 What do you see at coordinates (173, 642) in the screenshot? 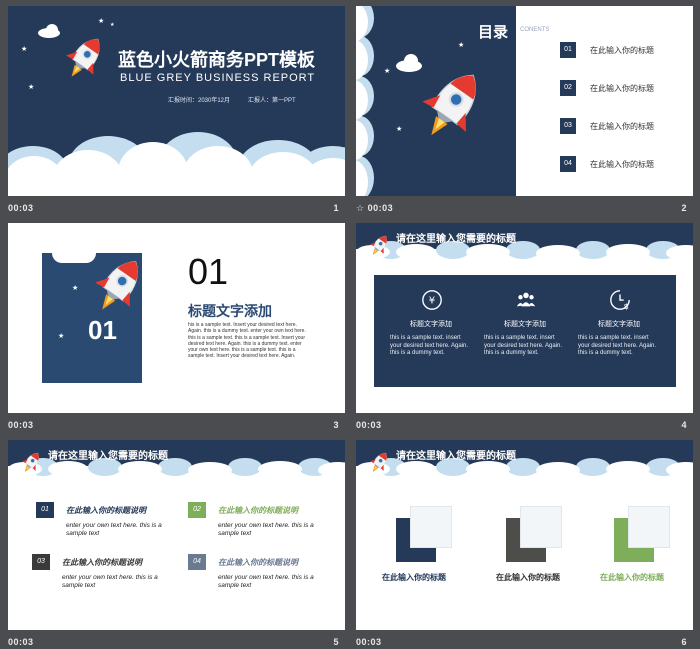
I see `slide-meta-5: 00:03 5` at bounding box center [173, 642].